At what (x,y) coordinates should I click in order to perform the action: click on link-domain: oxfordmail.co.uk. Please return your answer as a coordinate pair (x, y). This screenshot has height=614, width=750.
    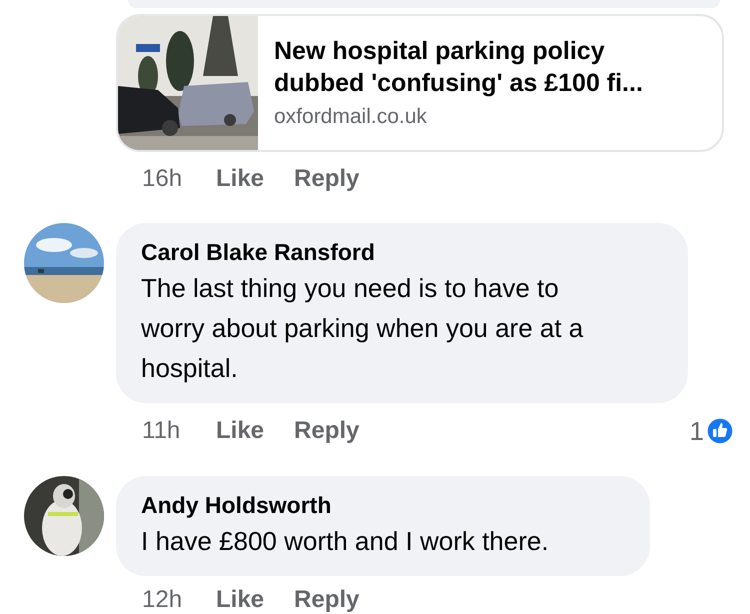
    Looking at the image, I should click on (351, 117).